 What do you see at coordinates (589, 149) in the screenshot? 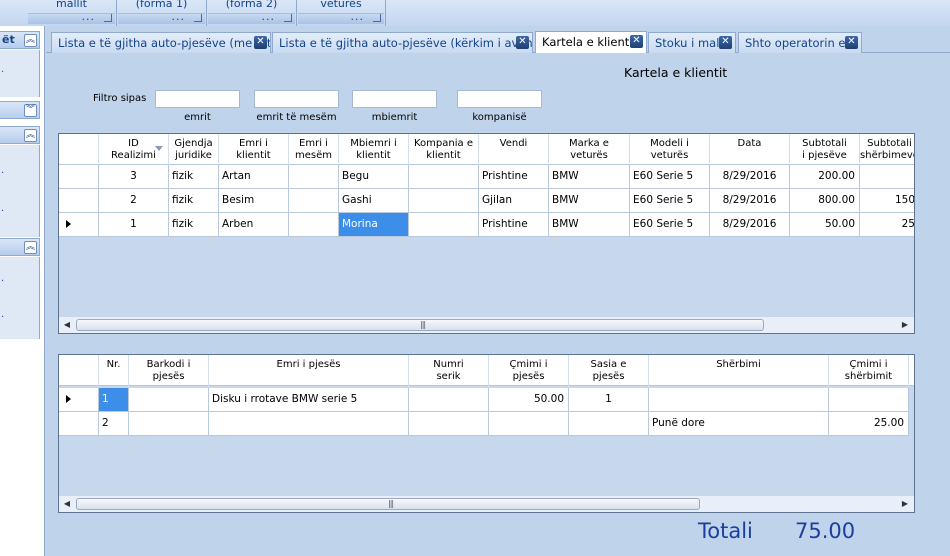
I see `column-header: Marka e veturës` at bounding box center [589, 149].